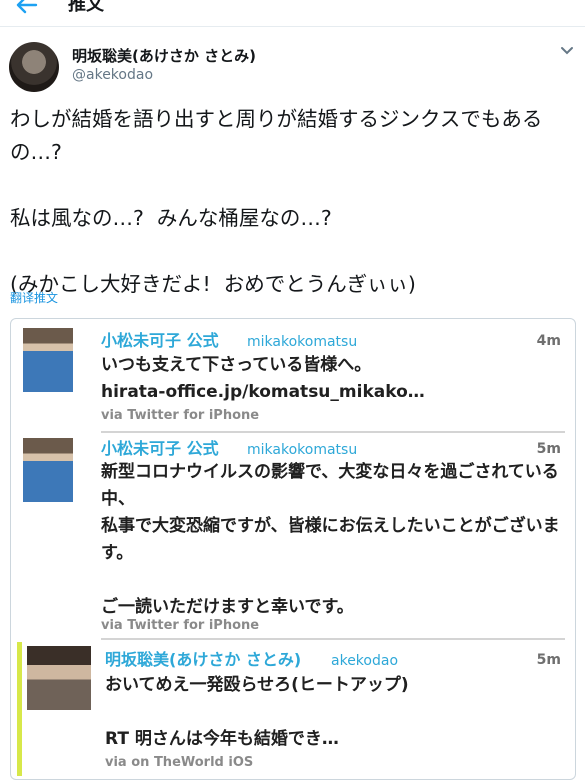  Describe the element at coordinates (26, 8) in the screenshot. I see `back-arrow-icon` at that location.